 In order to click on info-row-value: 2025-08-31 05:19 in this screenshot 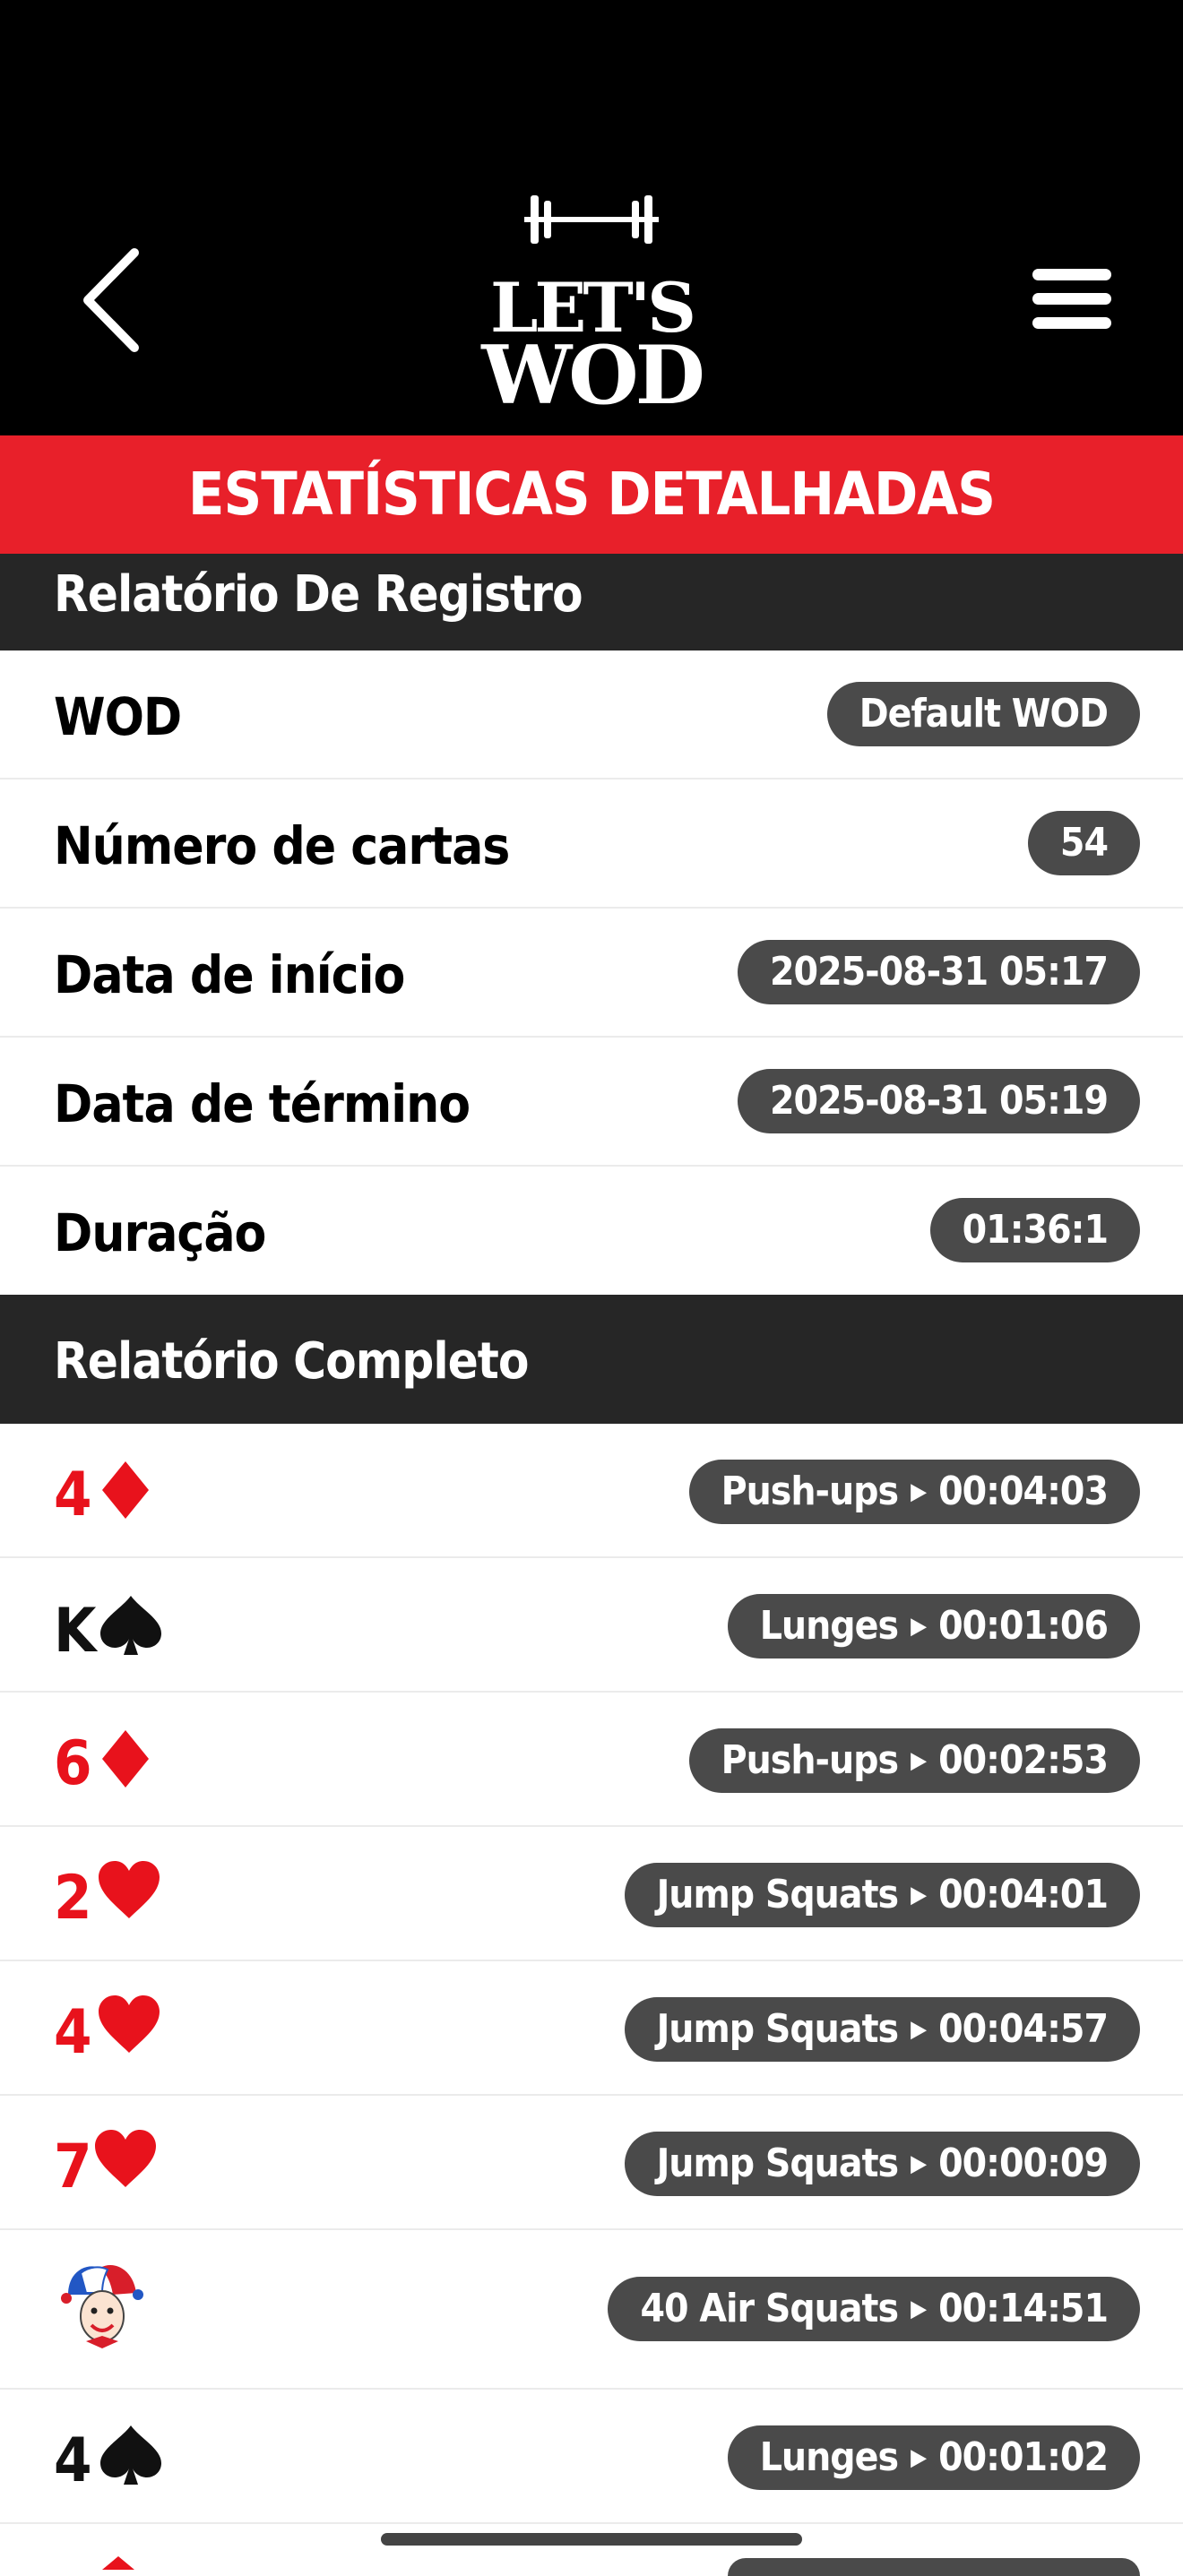, I will do `click(939, 1101)`.